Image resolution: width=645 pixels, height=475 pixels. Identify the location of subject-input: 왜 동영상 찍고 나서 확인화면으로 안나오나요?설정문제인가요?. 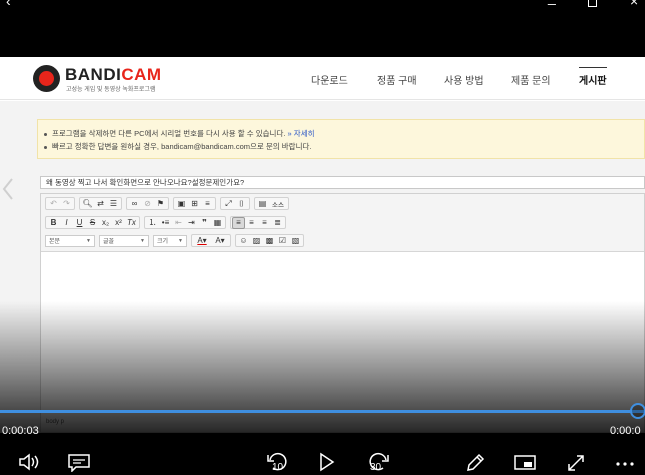
(342, 182).